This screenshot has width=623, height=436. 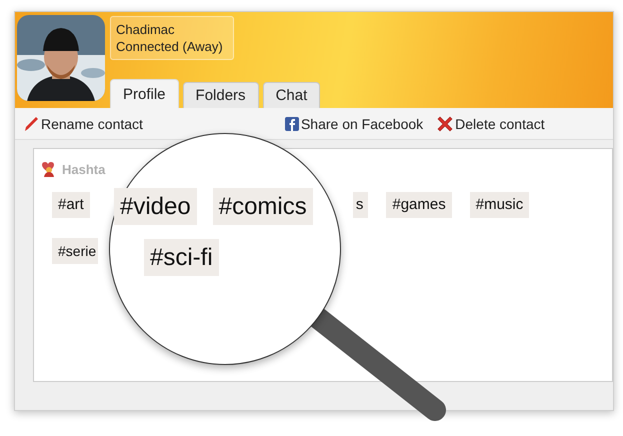 I want to click on hashtag-tag: #music, so click(x=500, y=205).